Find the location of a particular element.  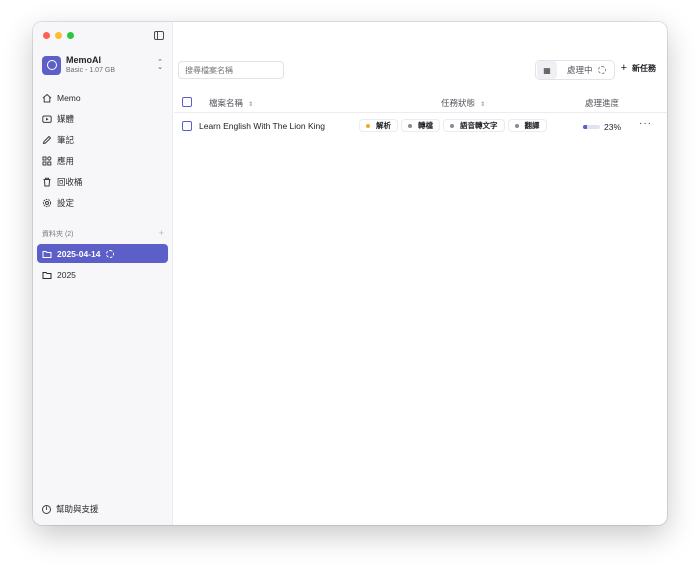

app-logo-icon is located at coordinates (51, 65).